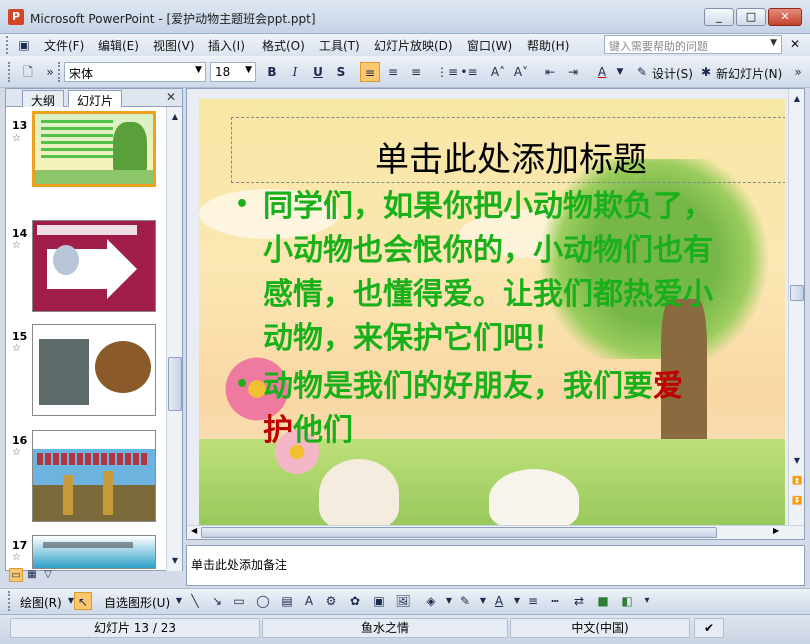 This screenshot has width=810, height=644. Describe the element at coordinates (393, 72) in the screenshot. I see `align-center-button: ≡` at that location.